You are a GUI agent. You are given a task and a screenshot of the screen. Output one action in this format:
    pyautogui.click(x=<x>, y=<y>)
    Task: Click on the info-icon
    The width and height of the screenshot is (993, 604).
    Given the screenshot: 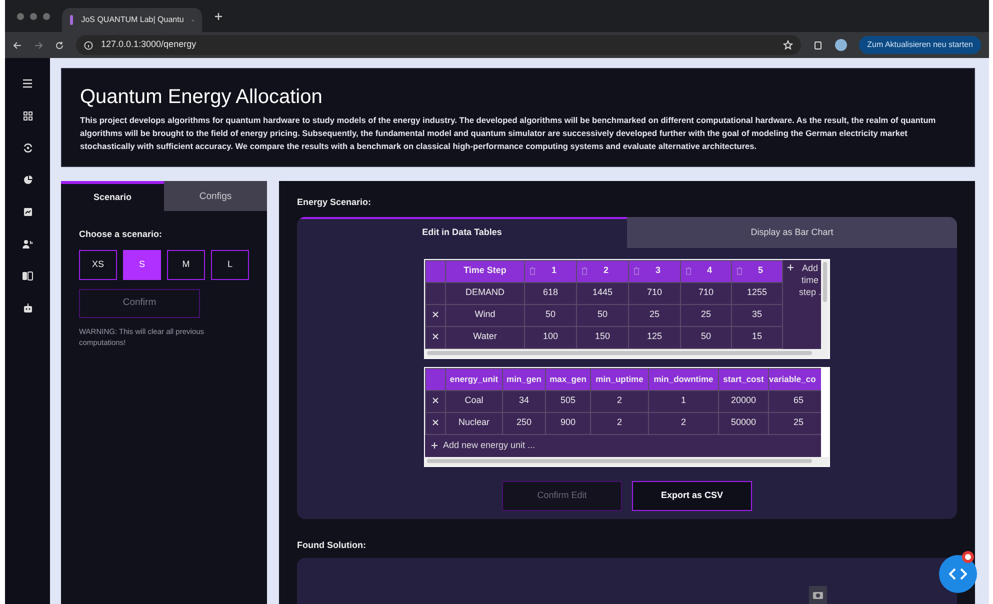 What is the action you would take?
    pyautogui.click(x=88, y=45)
    